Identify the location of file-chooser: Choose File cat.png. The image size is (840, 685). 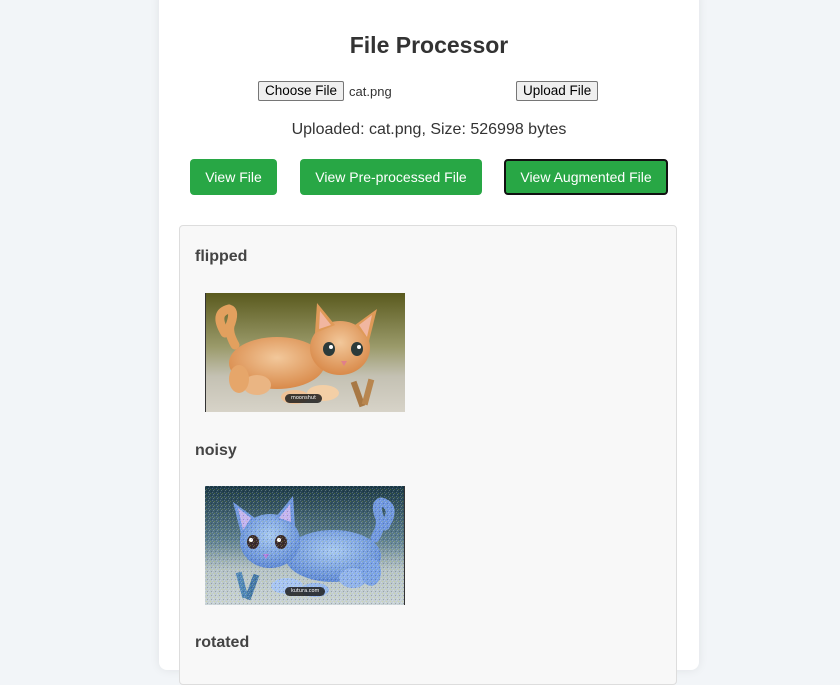
(325, 91).